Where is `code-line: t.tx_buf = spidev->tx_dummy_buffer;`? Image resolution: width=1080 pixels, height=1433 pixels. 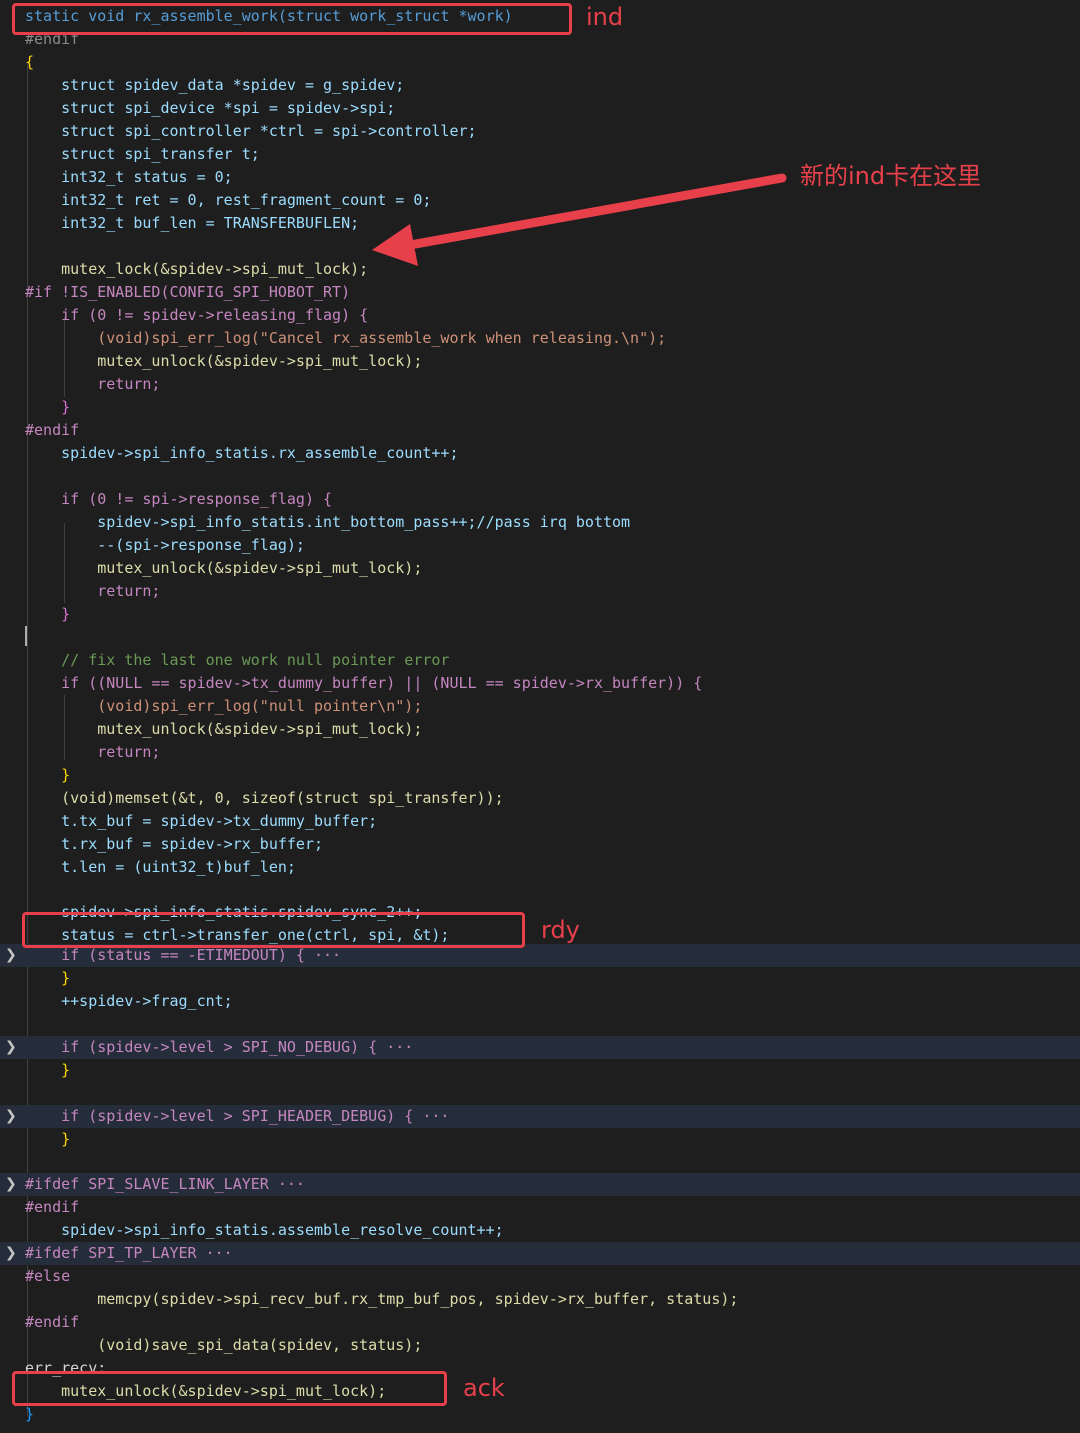
code-line: t.tx_buf = spidev->tx_dummy_buffer; is located at coordinates (540, 821).